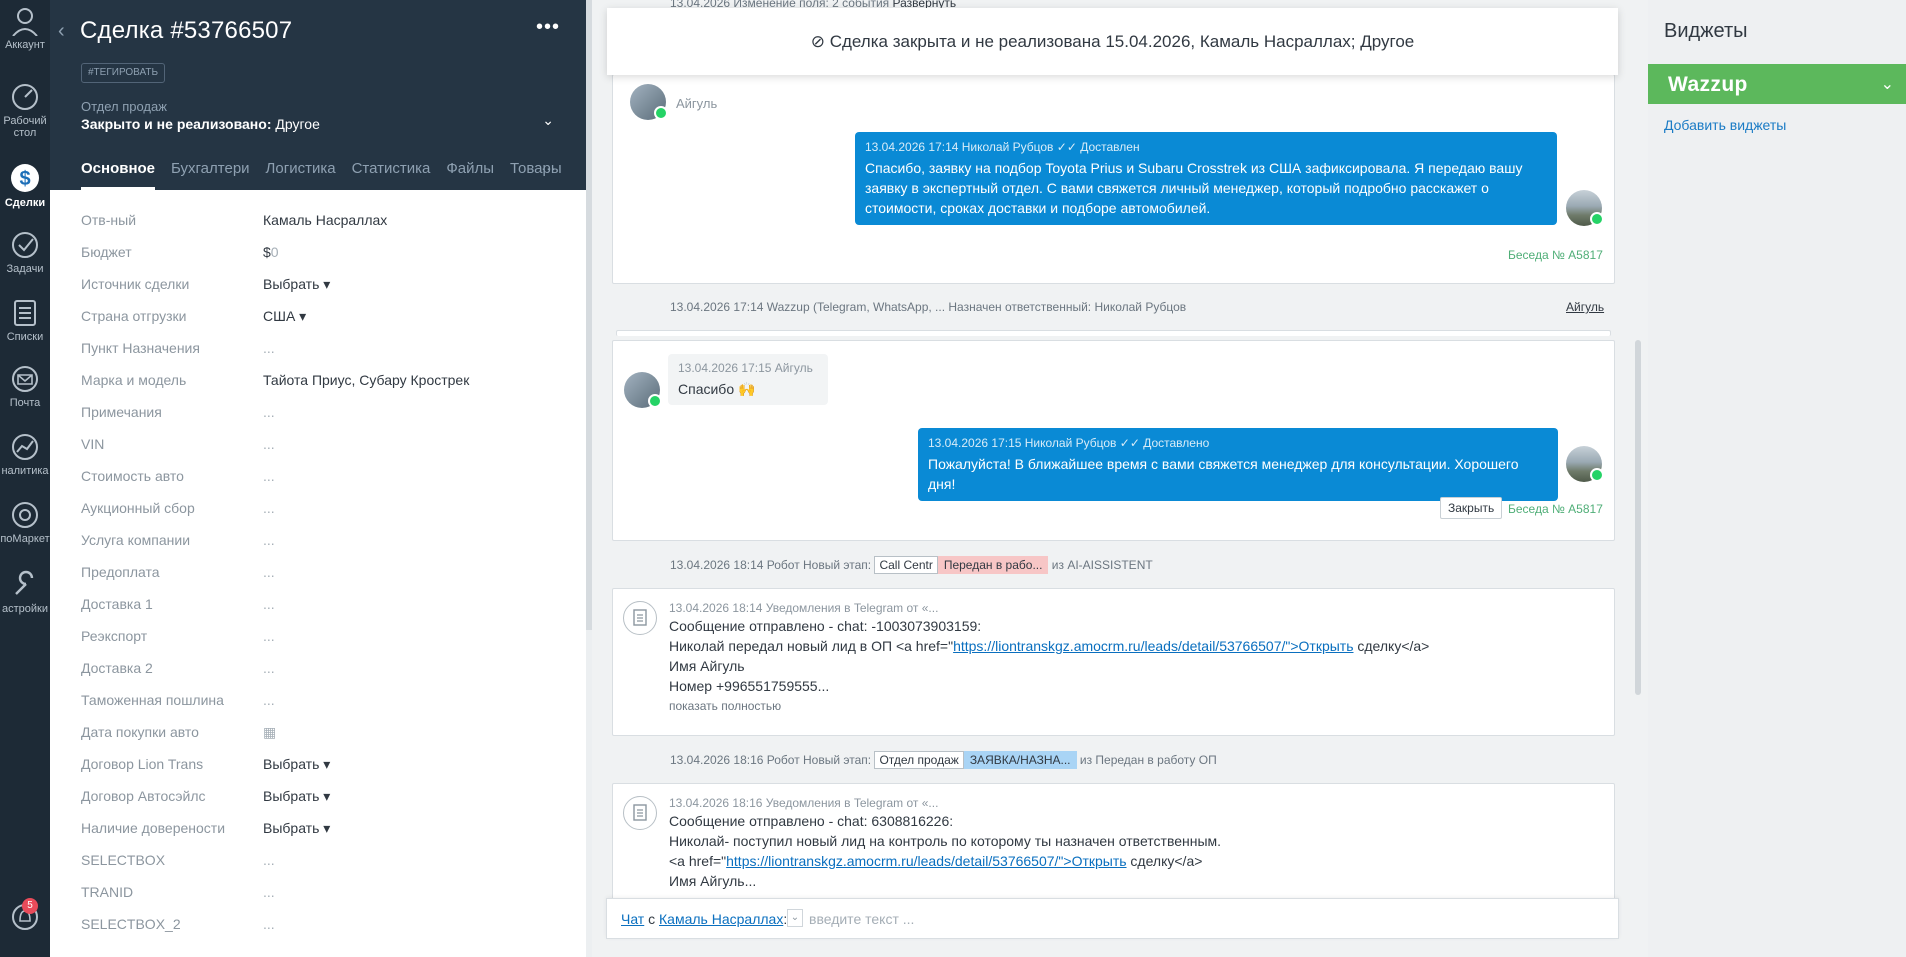 This screenshot has width=1906, height=957. I want to click on nav-account: Аккаунт, so click(25, 28).